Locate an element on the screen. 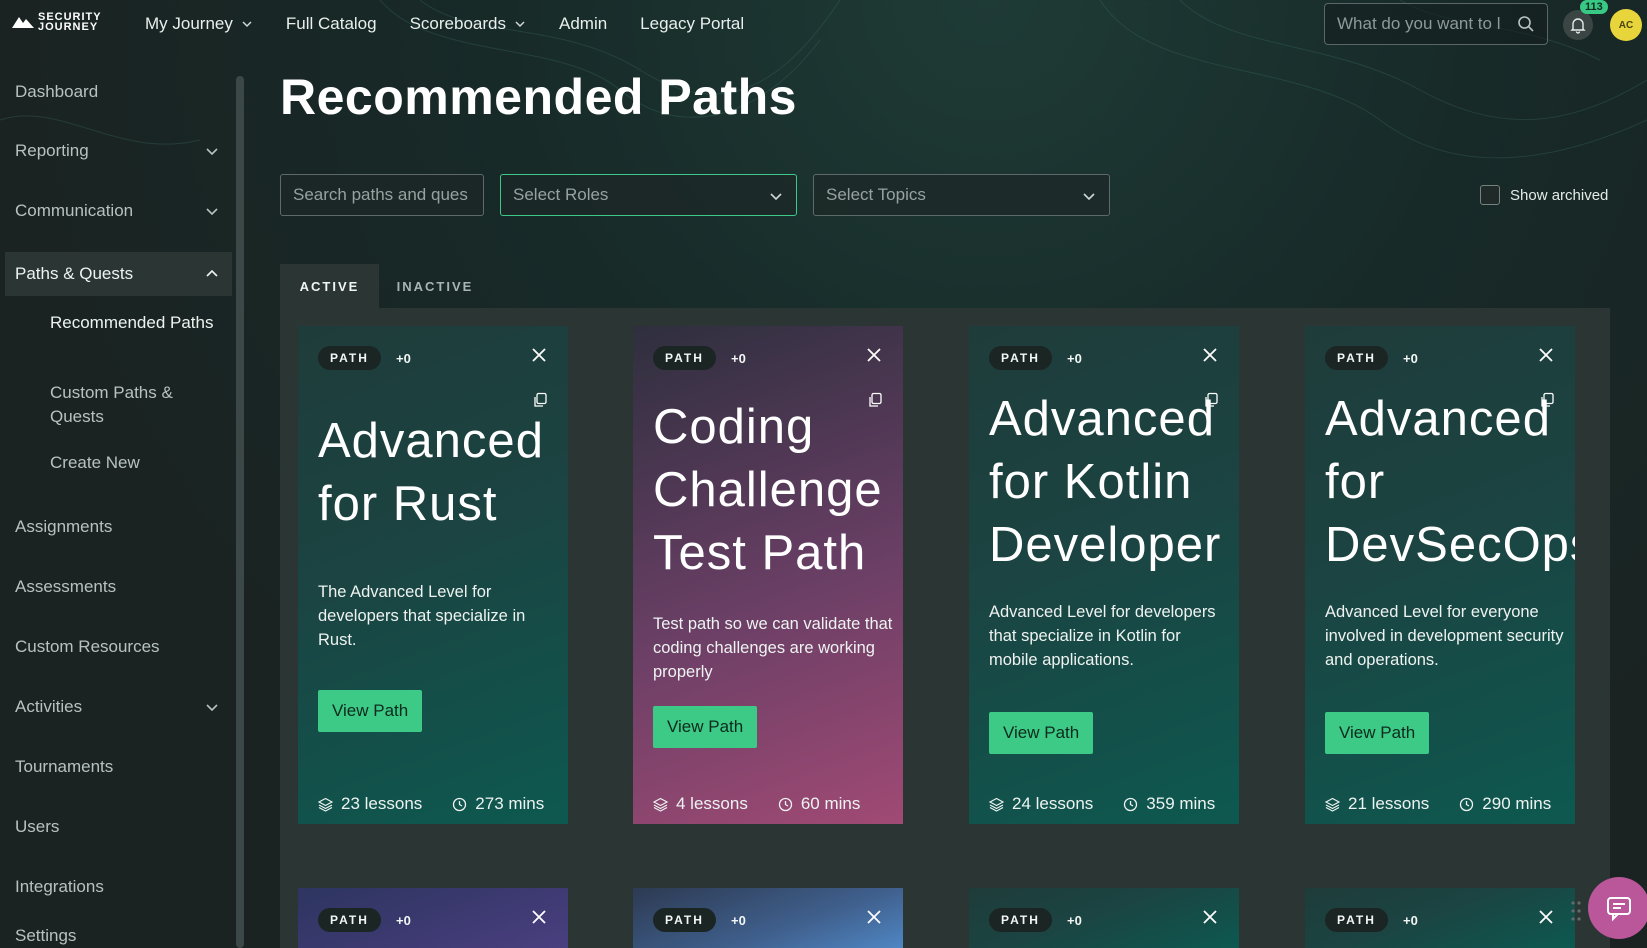 Image resolution: width=1647 pixels, height=948 pixels. sidebar-item-activities: Activities is located at coordinates (116, 707).